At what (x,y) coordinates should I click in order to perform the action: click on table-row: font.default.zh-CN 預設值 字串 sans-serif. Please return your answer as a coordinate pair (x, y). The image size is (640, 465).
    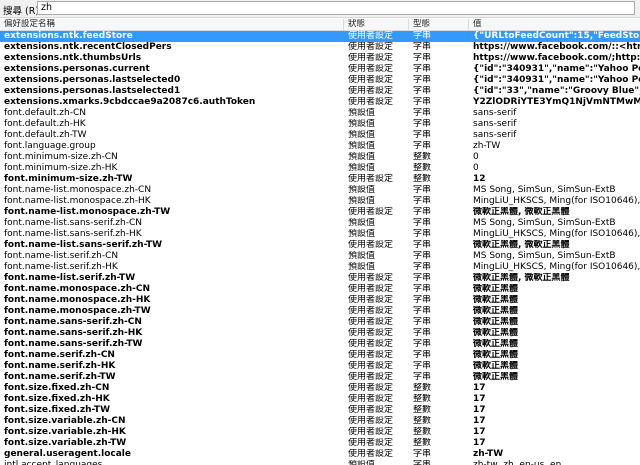
    Looking at the image, I should click on (320, 113).